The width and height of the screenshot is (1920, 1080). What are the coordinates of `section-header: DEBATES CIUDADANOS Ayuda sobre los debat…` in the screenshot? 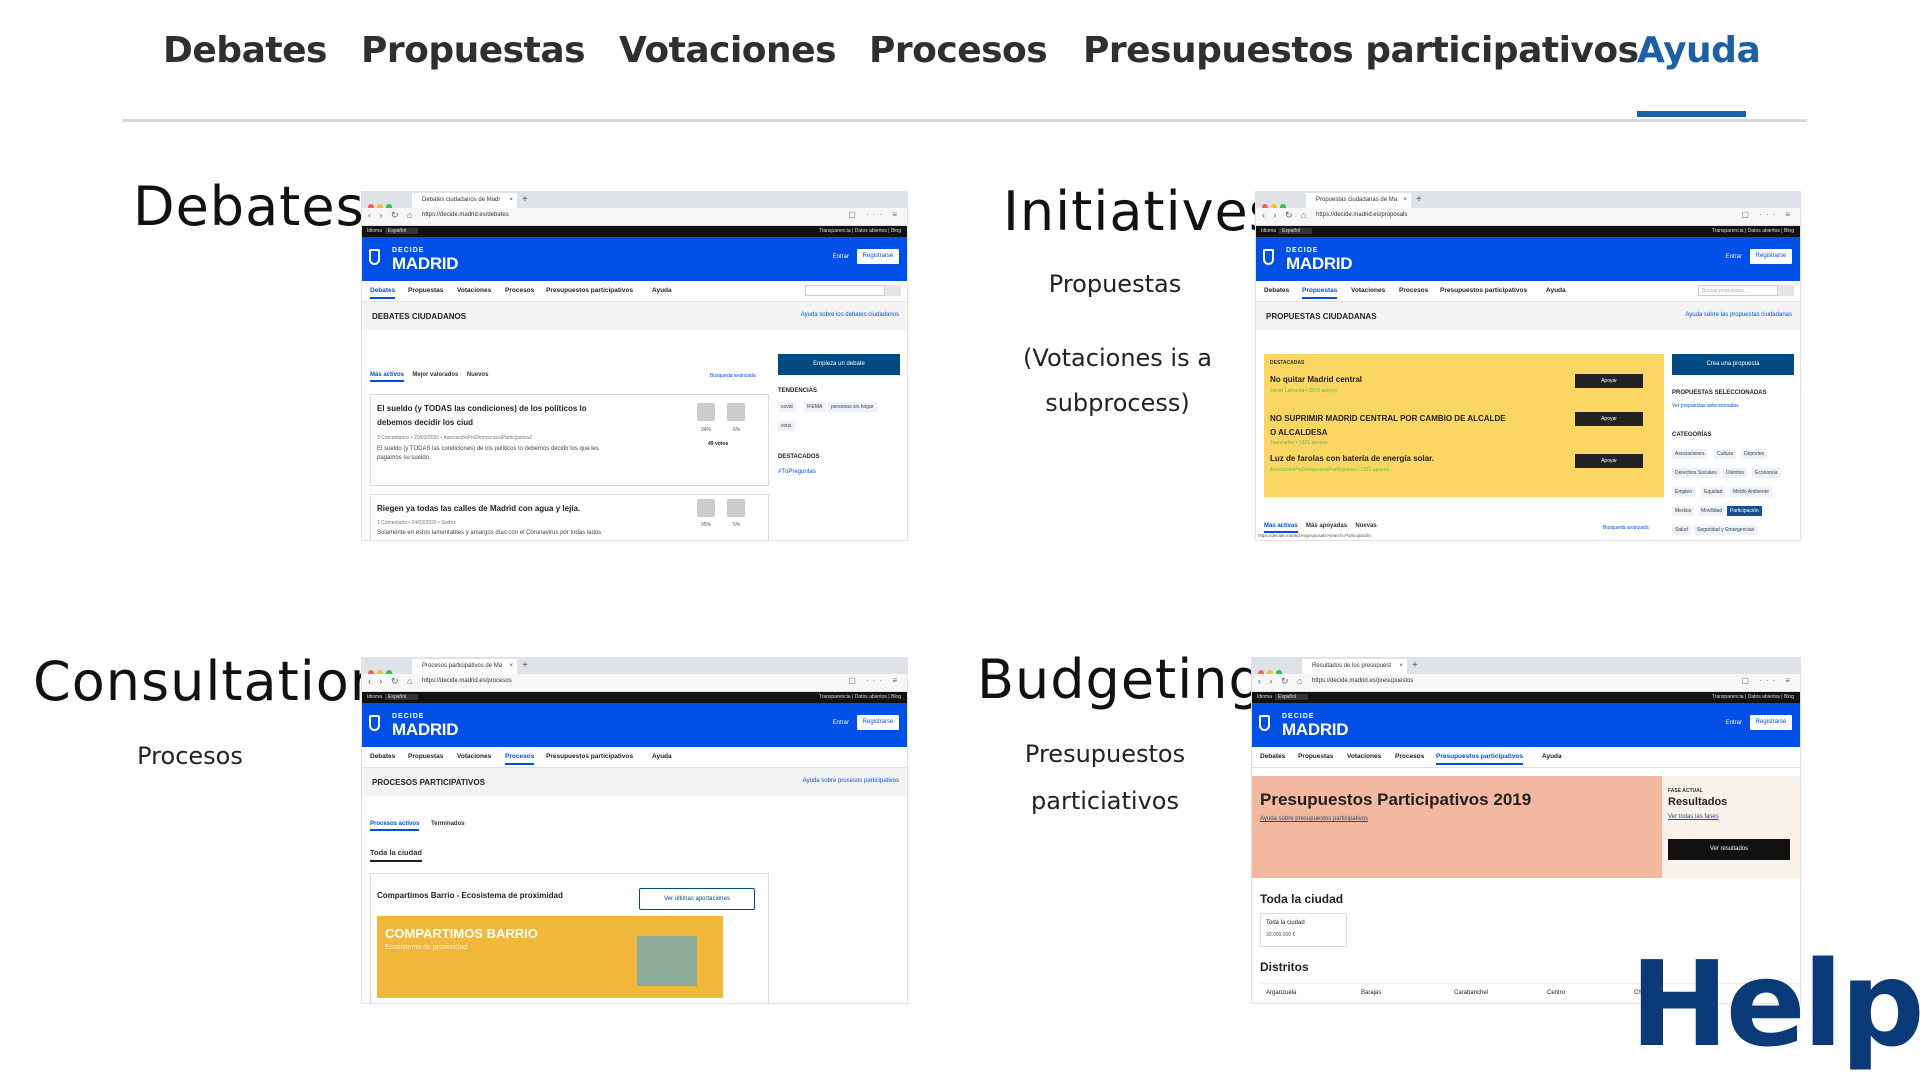 It's located at (634, 316).